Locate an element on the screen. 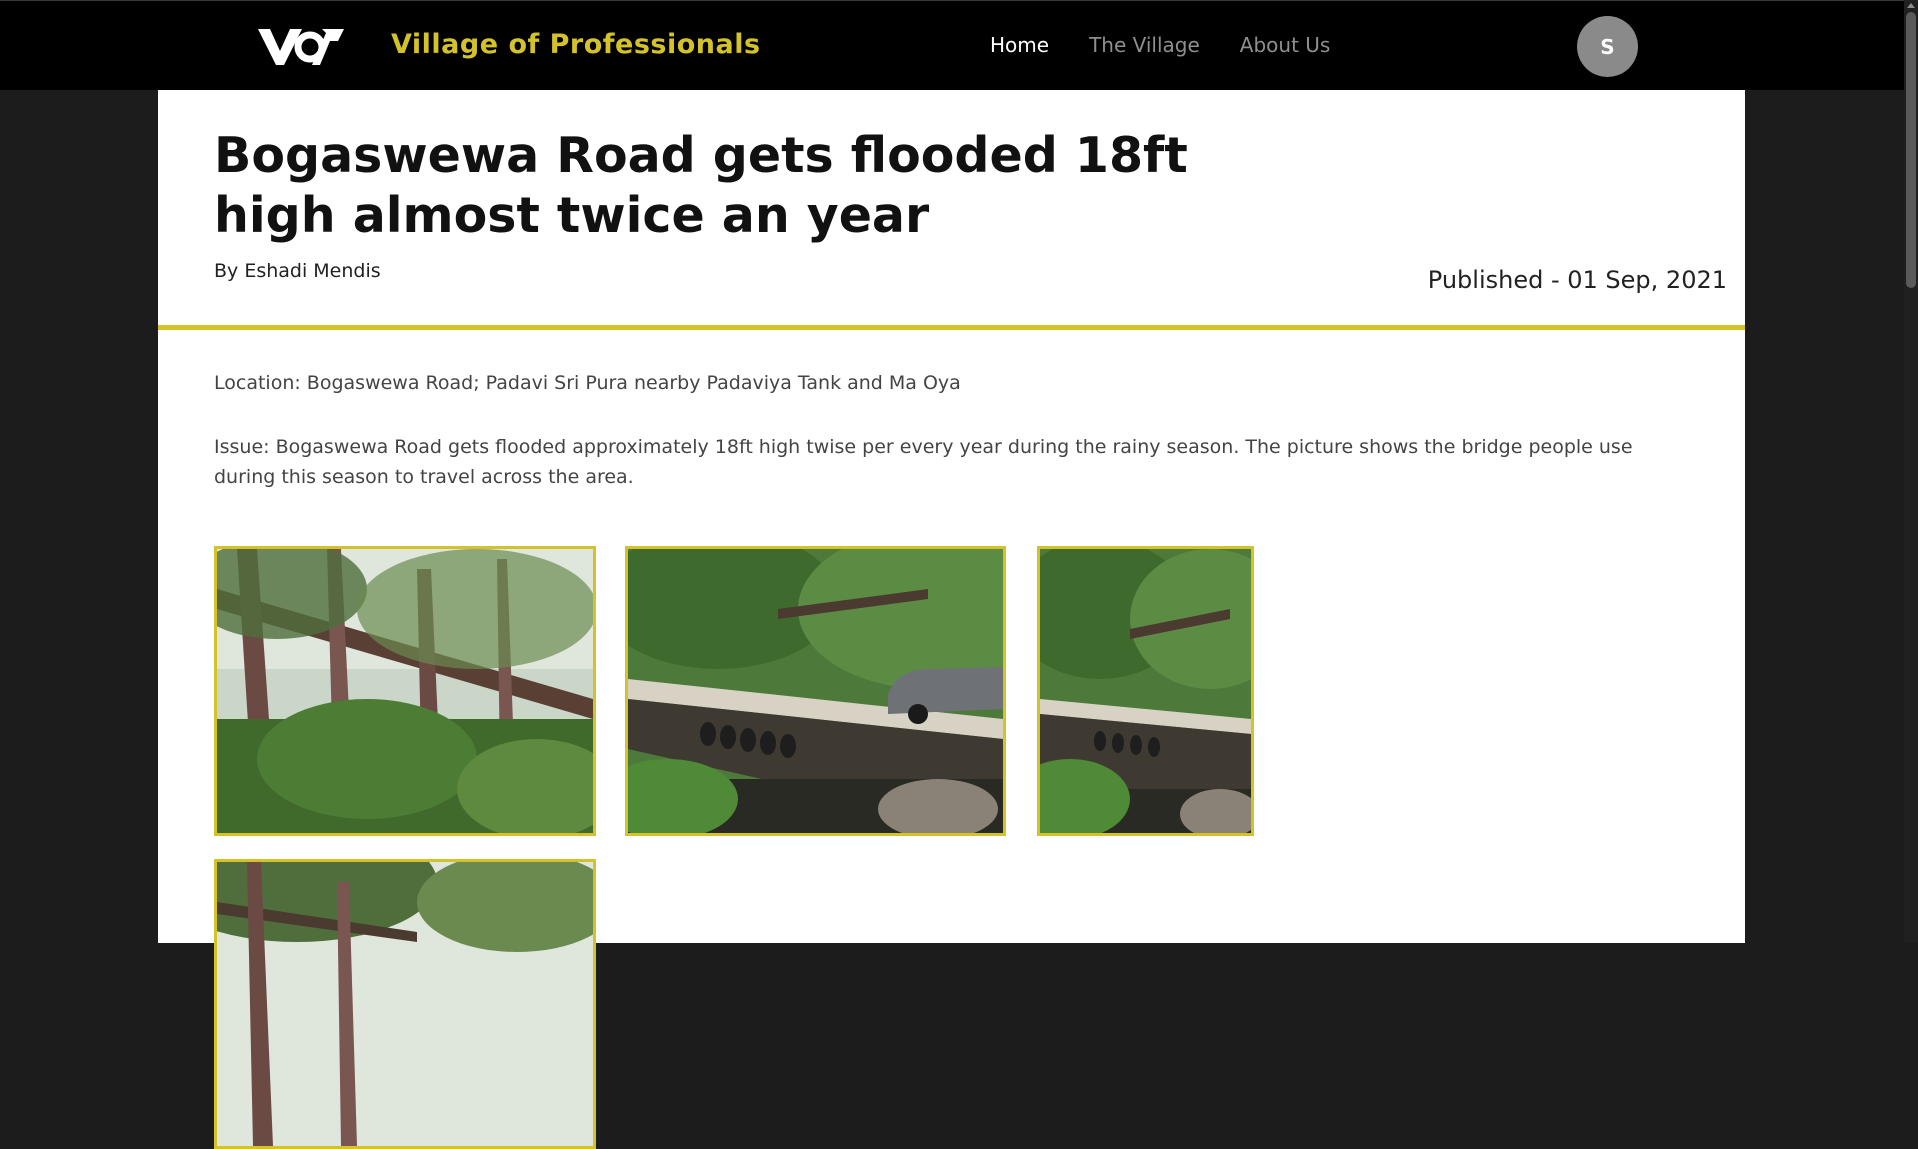  photo-forest-walkway-image is located at coordinates (405, 691).